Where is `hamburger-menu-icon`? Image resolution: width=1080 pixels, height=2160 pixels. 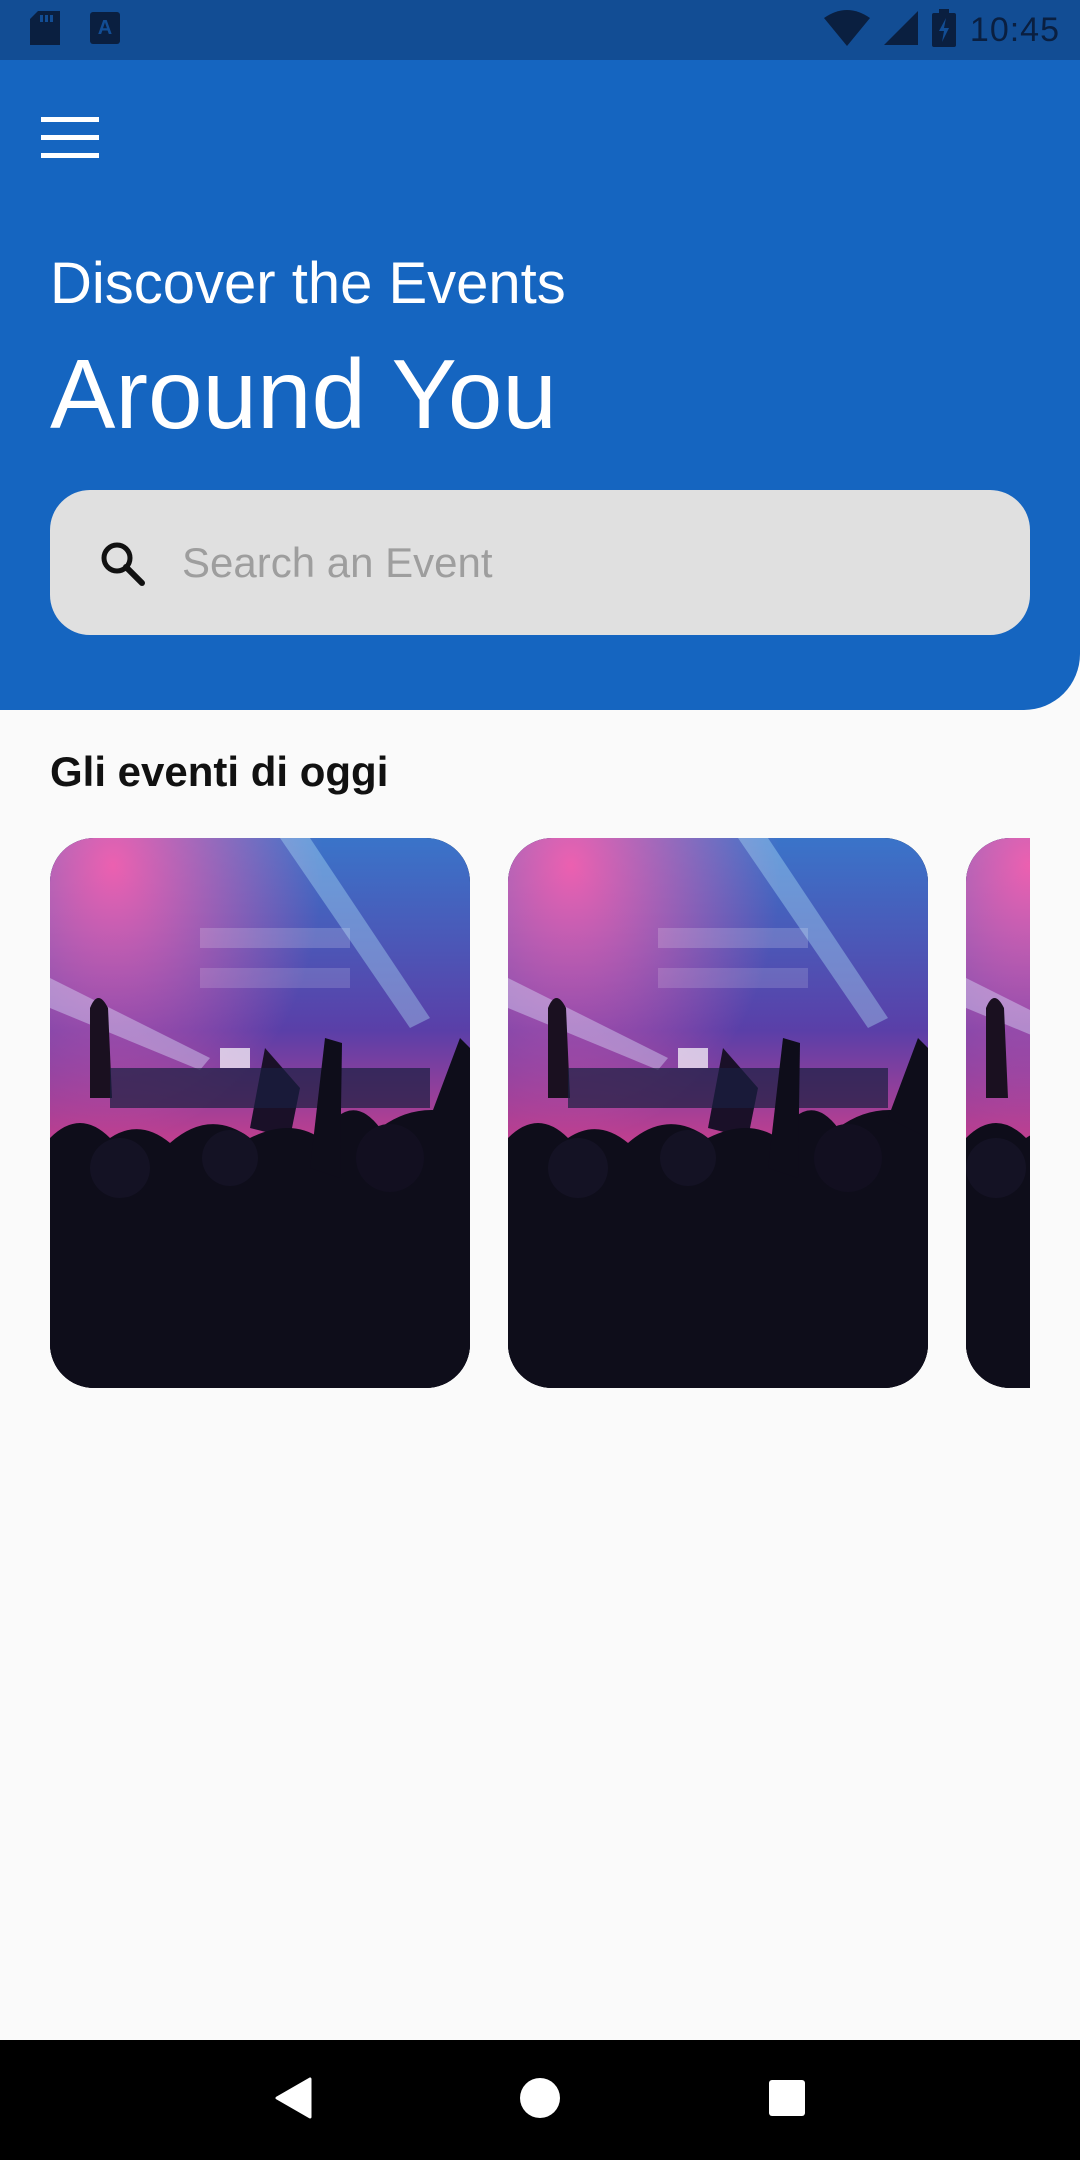
hamburger-menu-icon is located at coordinates (70, 140).